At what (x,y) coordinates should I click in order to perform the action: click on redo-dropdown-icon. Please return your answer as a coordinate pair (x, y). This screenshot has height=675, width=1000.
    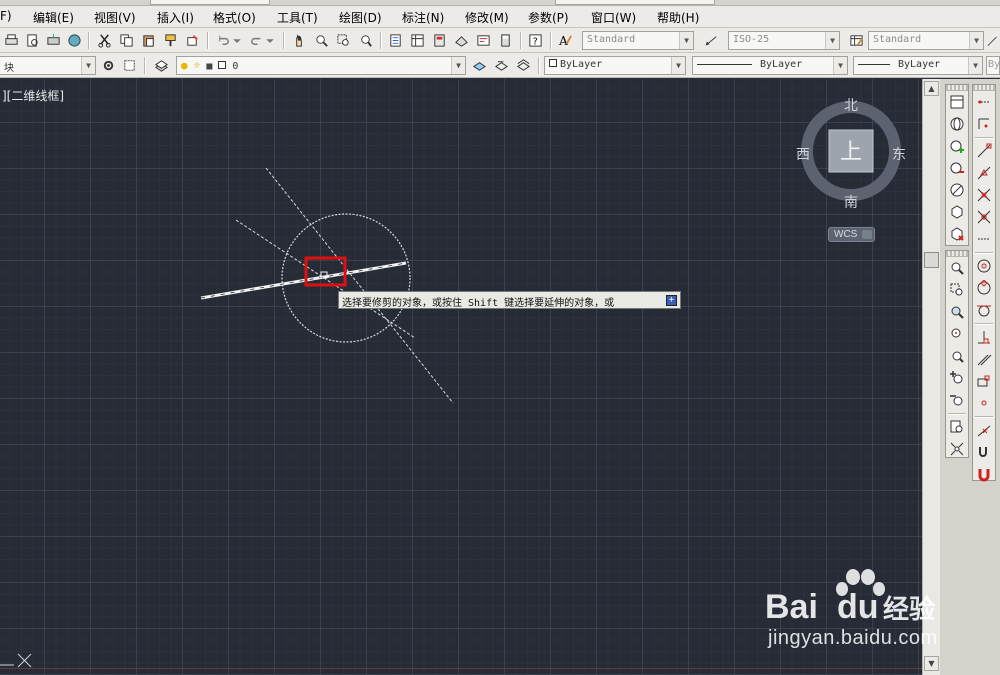
    Looking at the image, I should click on (270, 40).